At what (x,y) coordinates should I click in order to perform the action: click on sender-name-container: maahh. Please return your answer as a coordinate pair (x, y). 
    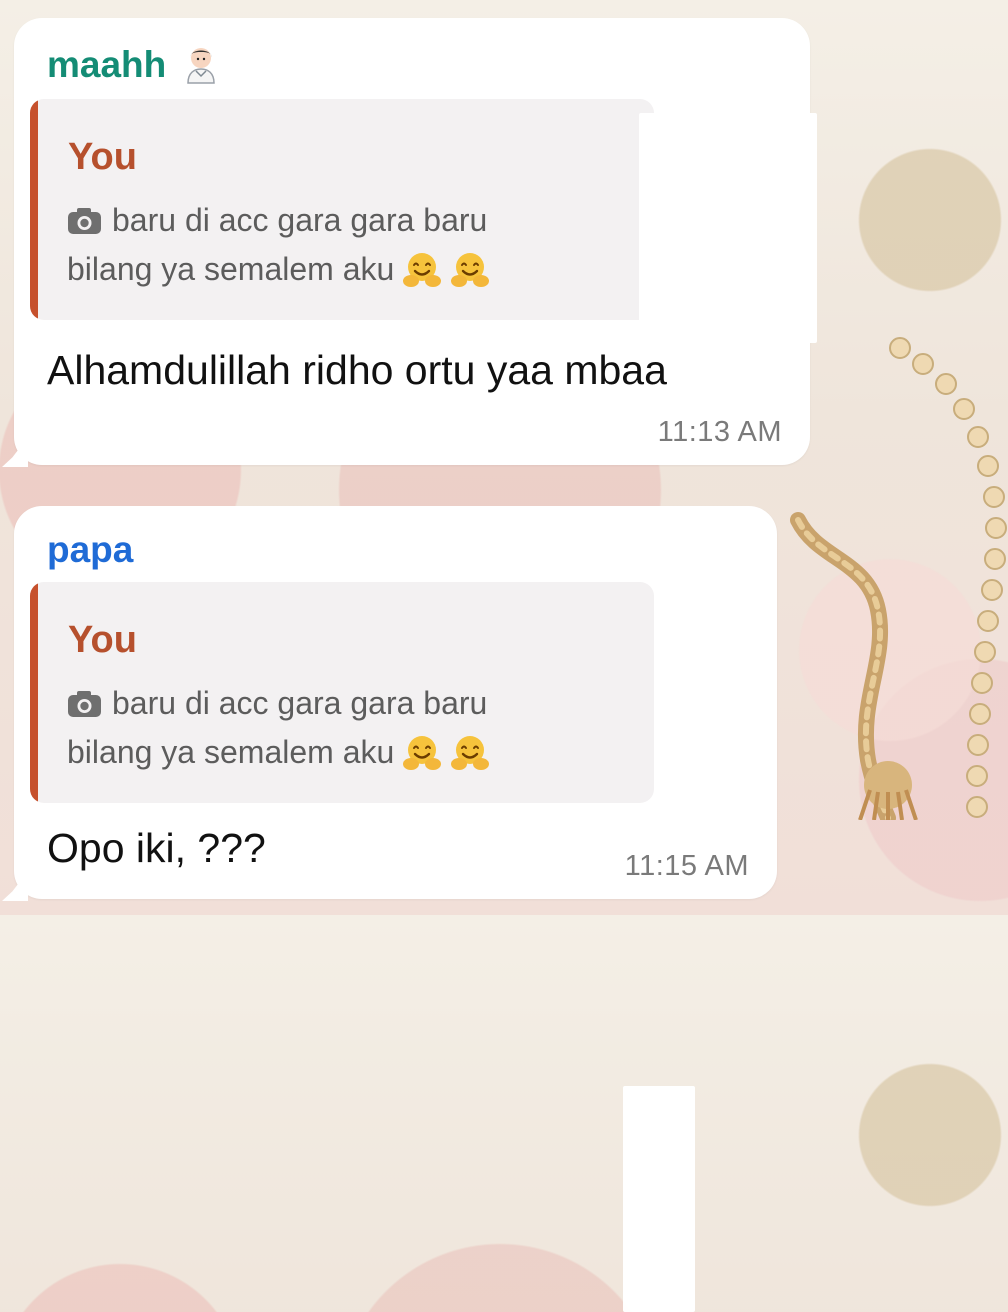
    Looking at the image, I should click on (134, 64).